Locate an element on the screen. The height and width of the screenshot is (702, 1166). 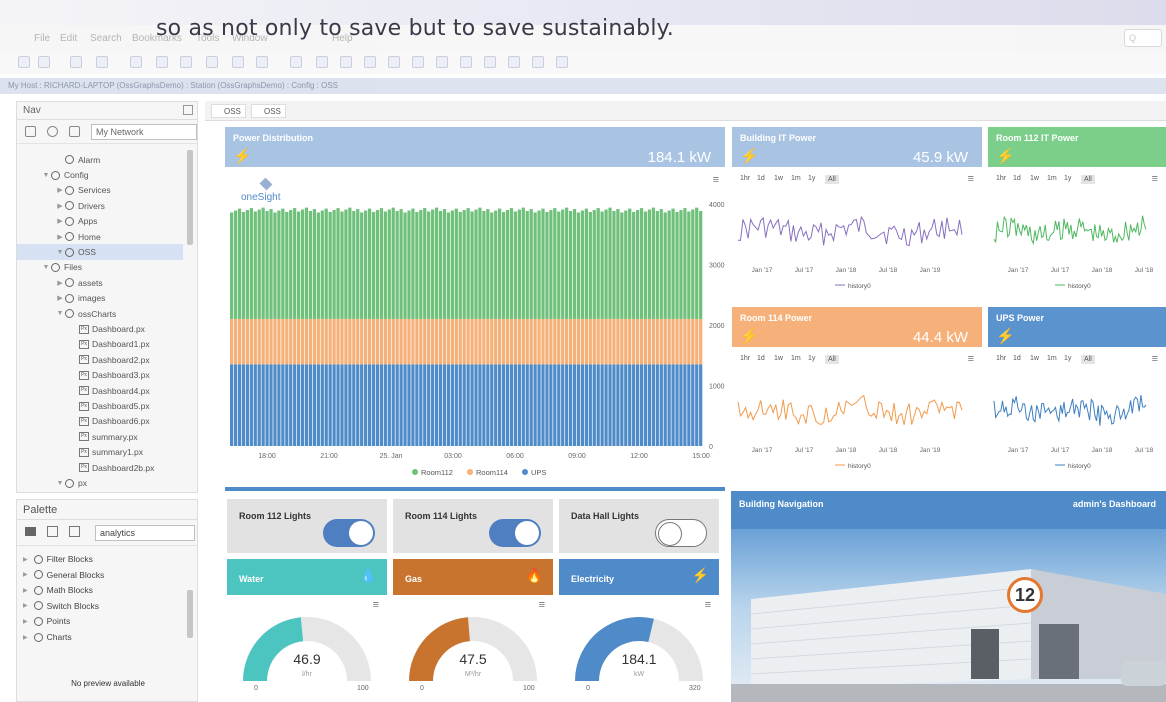
tree-item-summary1-px: Px summary1.px is located at coordinates (80, 452).